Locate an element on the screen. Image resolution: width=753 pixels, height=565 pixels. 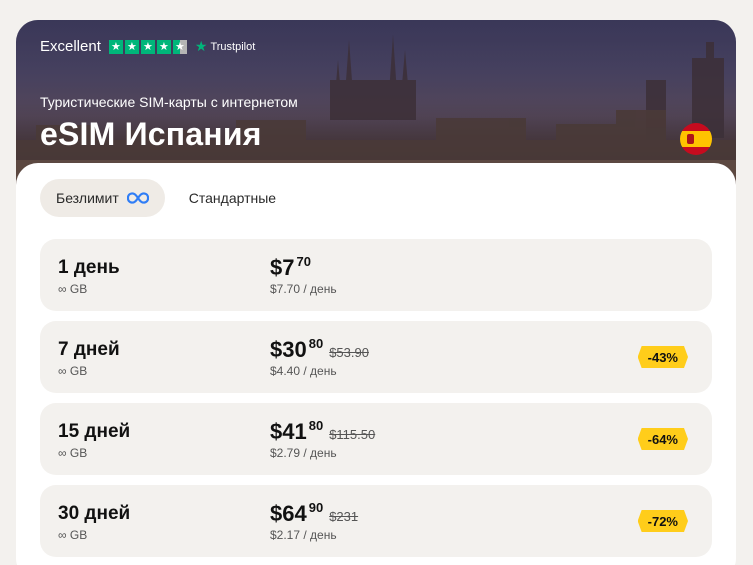
price-per-day: $2.79 / день is located at coordinates (303, 453).